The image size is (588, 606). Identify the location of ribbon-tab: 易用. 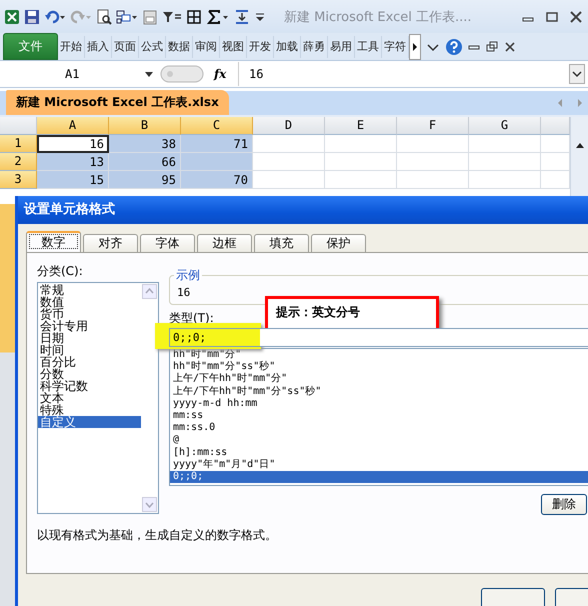
(341, 47).